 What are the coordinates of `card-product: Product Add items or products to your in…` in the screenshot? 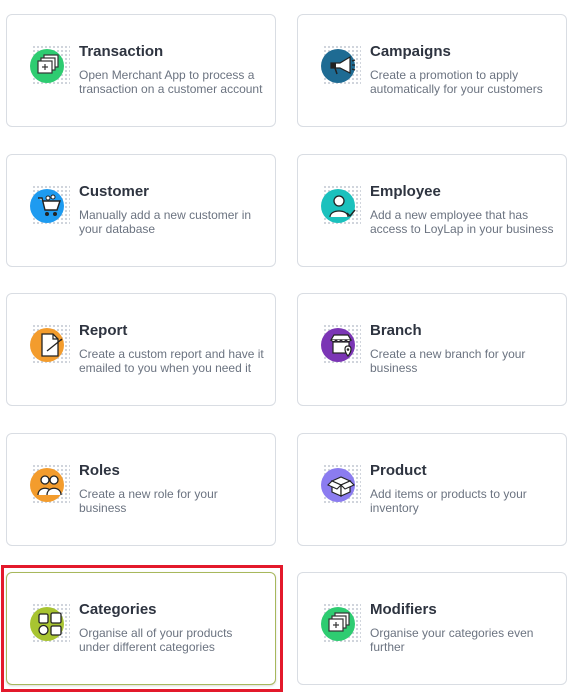 It's located at (432, 489).